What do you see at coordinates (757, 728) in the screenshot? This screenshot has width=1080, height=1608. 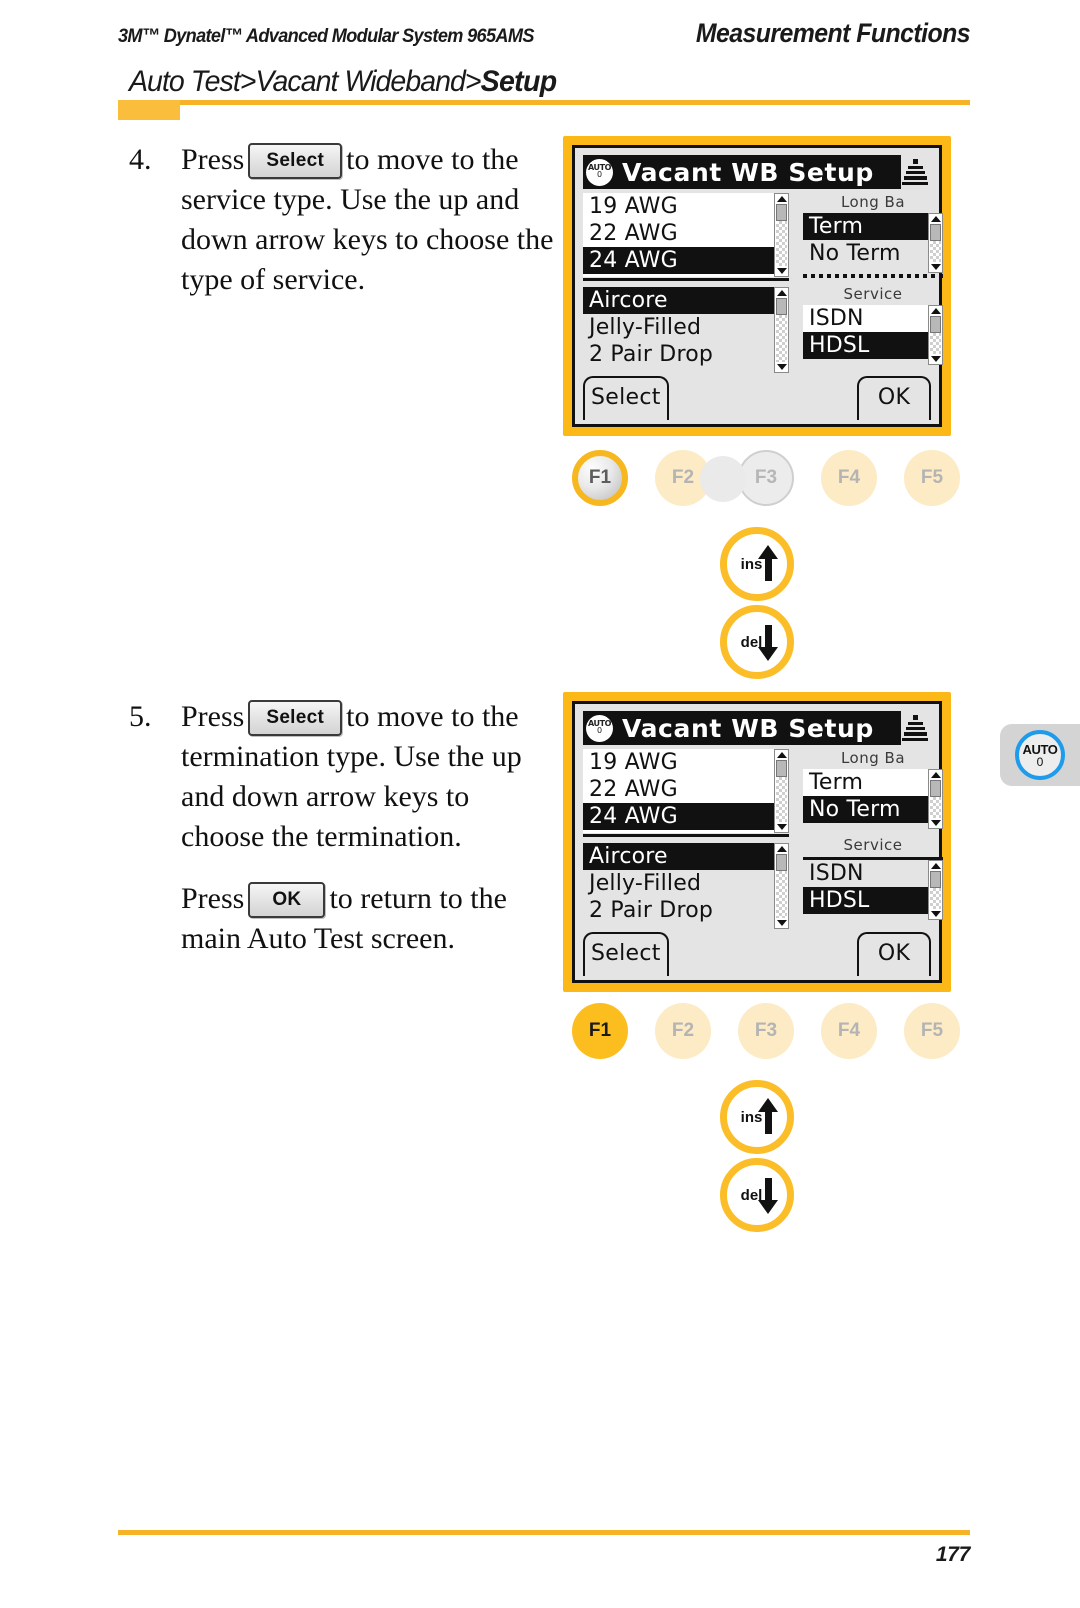 I see `lcd-title-bar-2: AUTO 0 Vacant WB Setup` at bounding box center [757, 728].